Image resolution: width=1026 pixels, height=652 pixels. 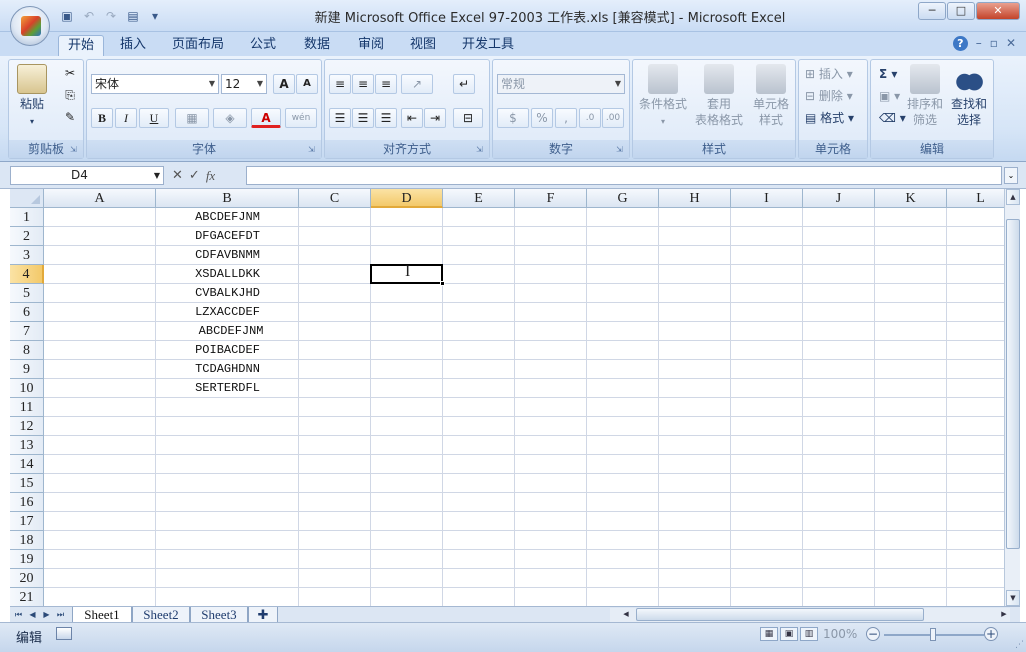 What do you see at coordinates (590, 118) in the screenshot?
I see `increase-decimal-button: .0` at bounding box center [590, 118].